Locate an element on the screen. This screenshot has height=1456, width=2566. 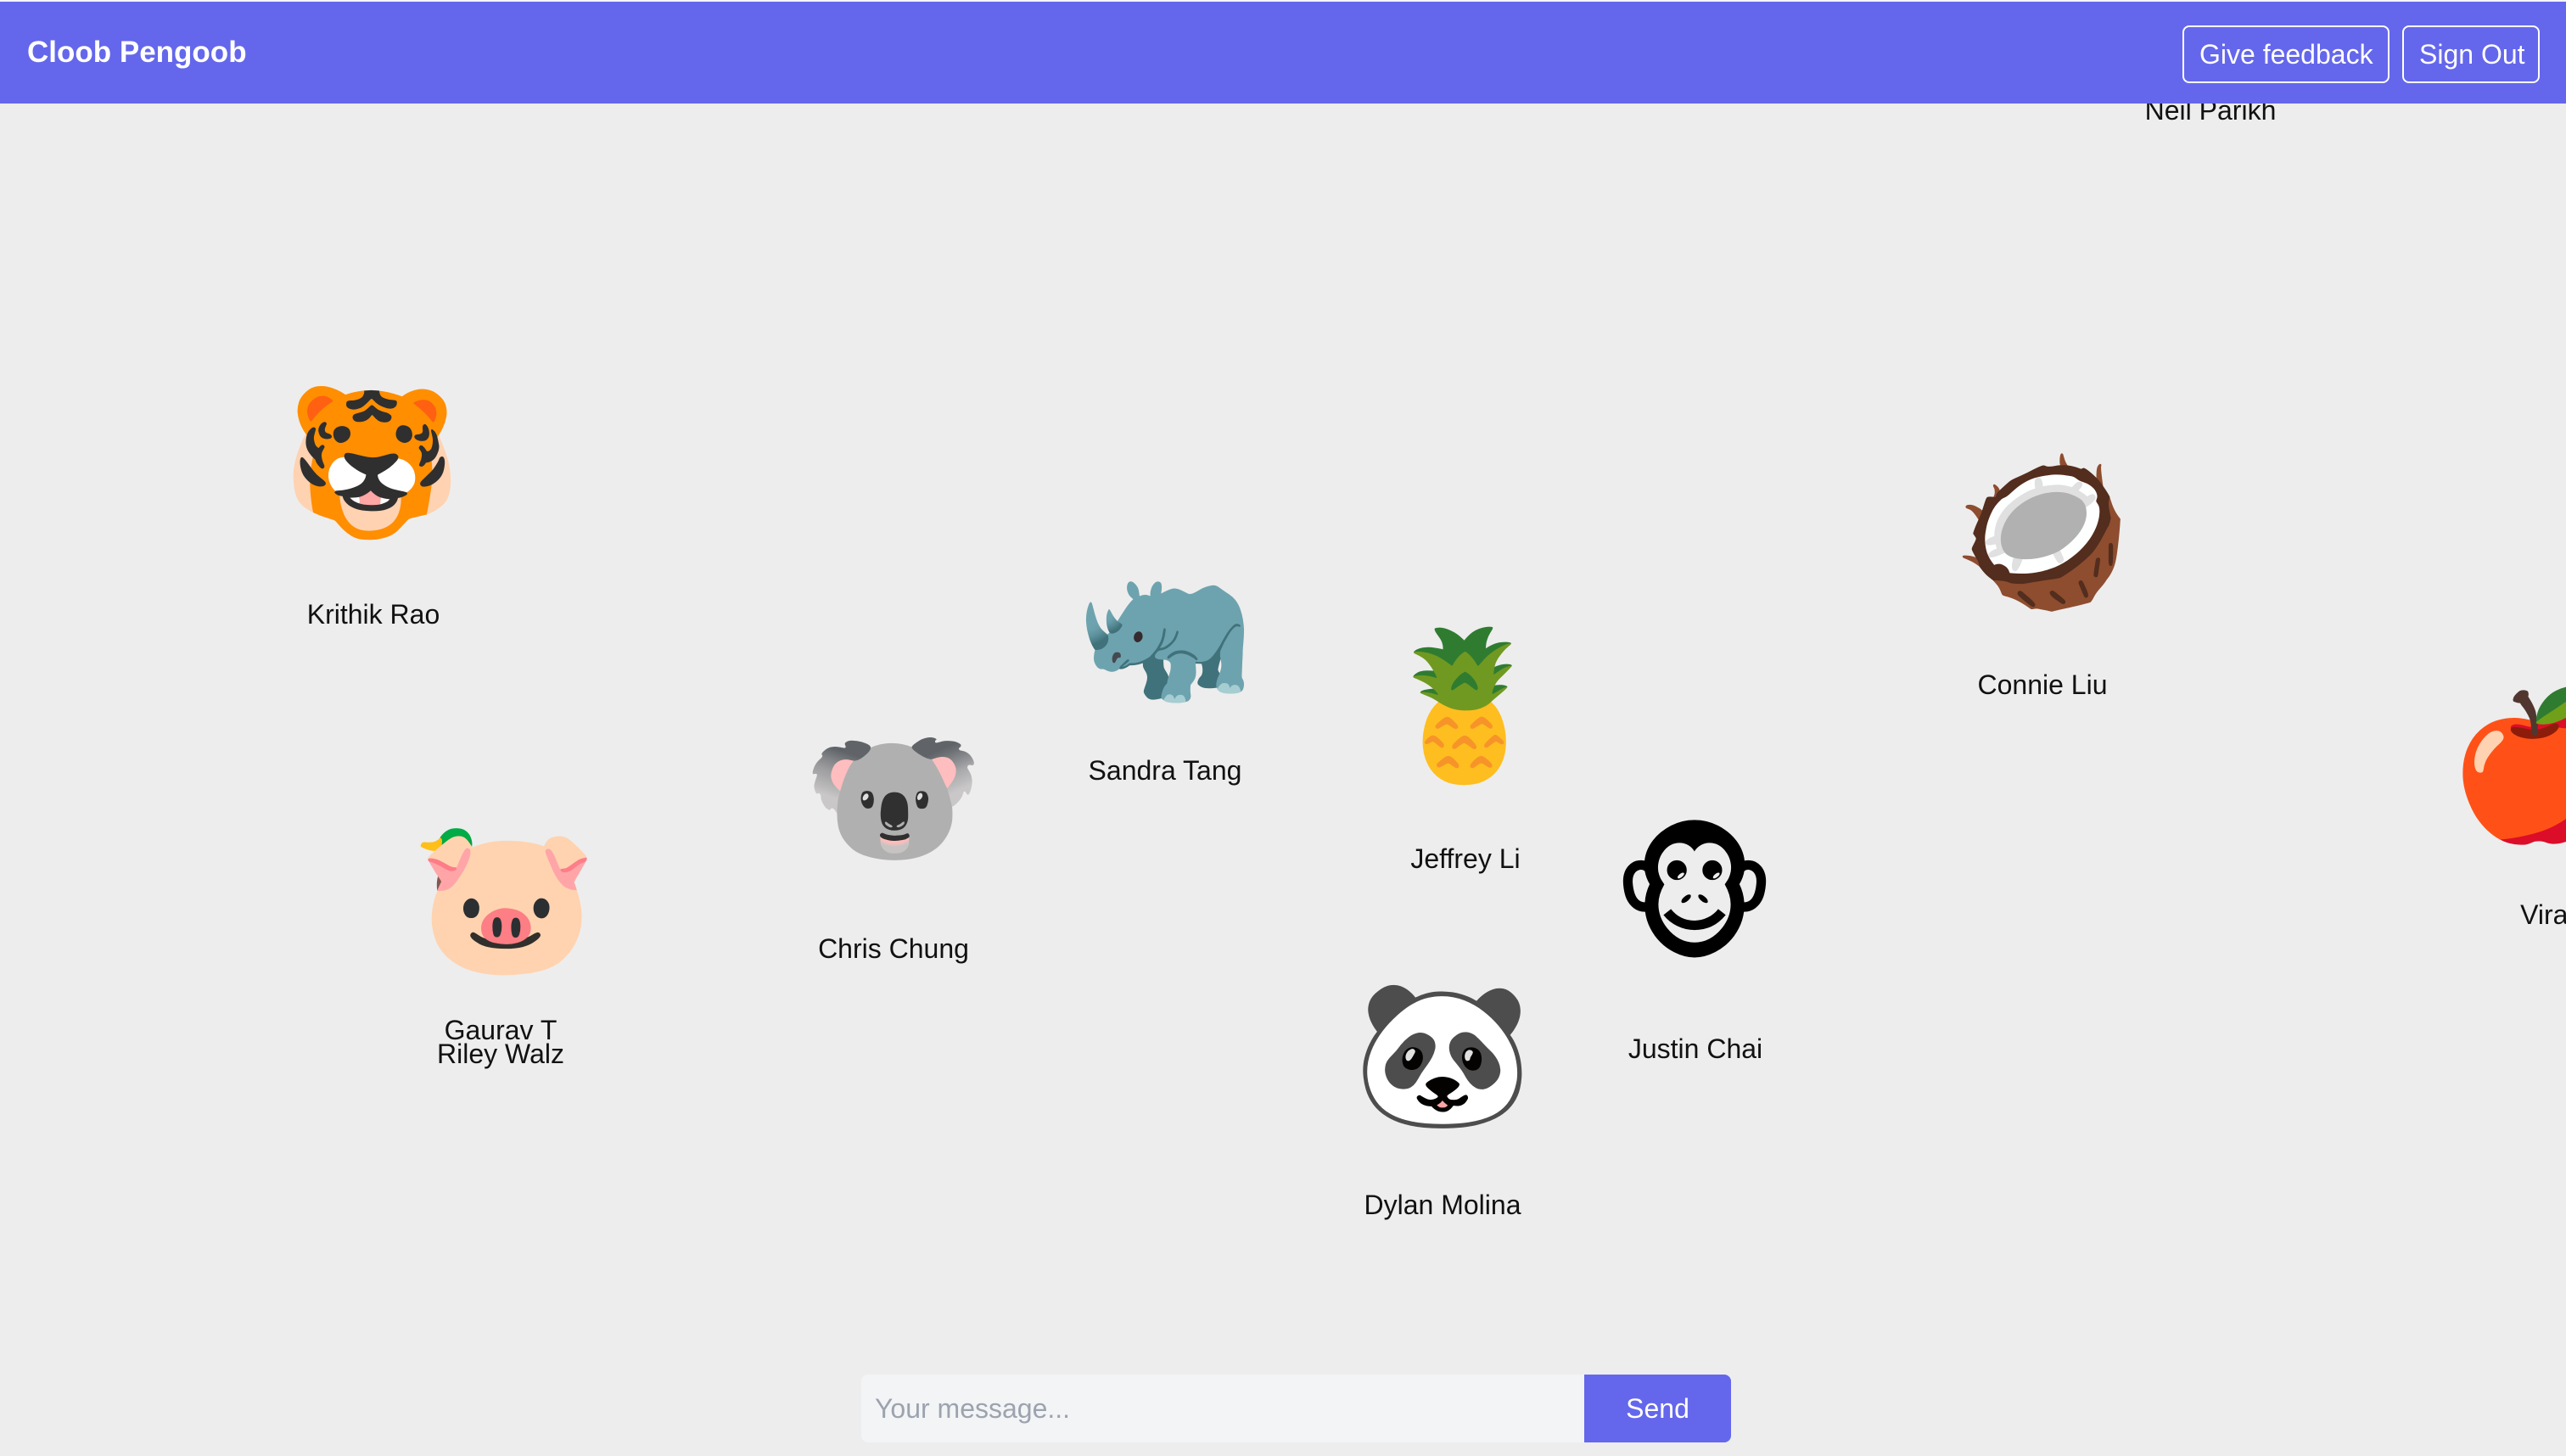
send-button: Send is located at coordinates (1657, 1408).